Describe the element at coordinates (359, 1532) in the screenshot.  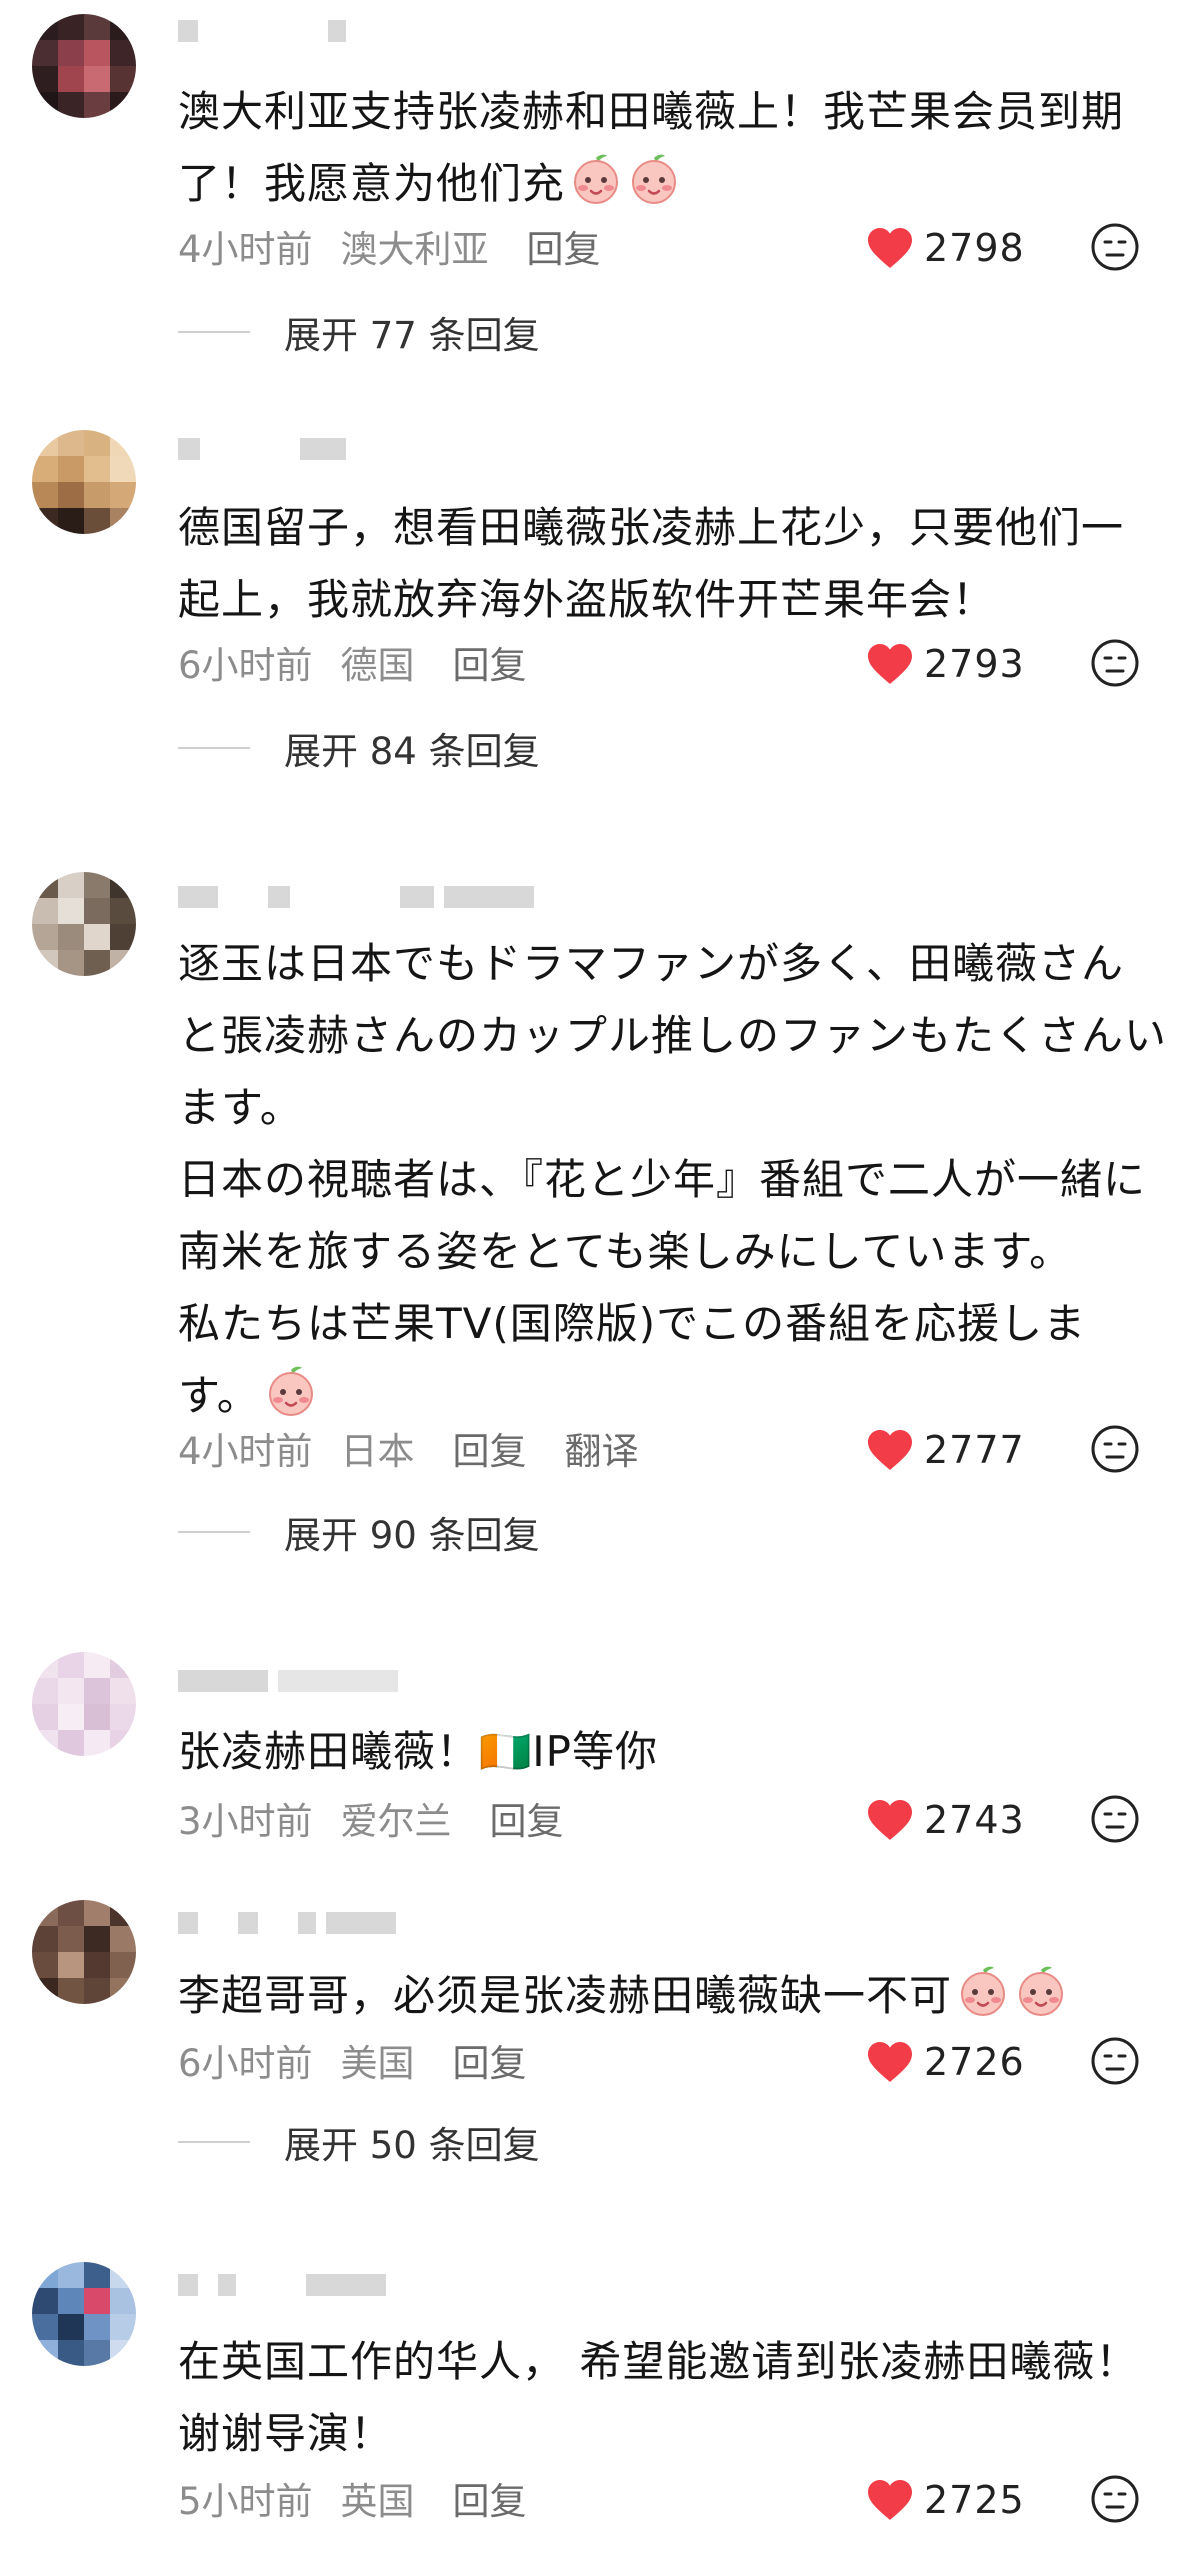
I see `expand-replies: 展开 90 条回复` at that location.